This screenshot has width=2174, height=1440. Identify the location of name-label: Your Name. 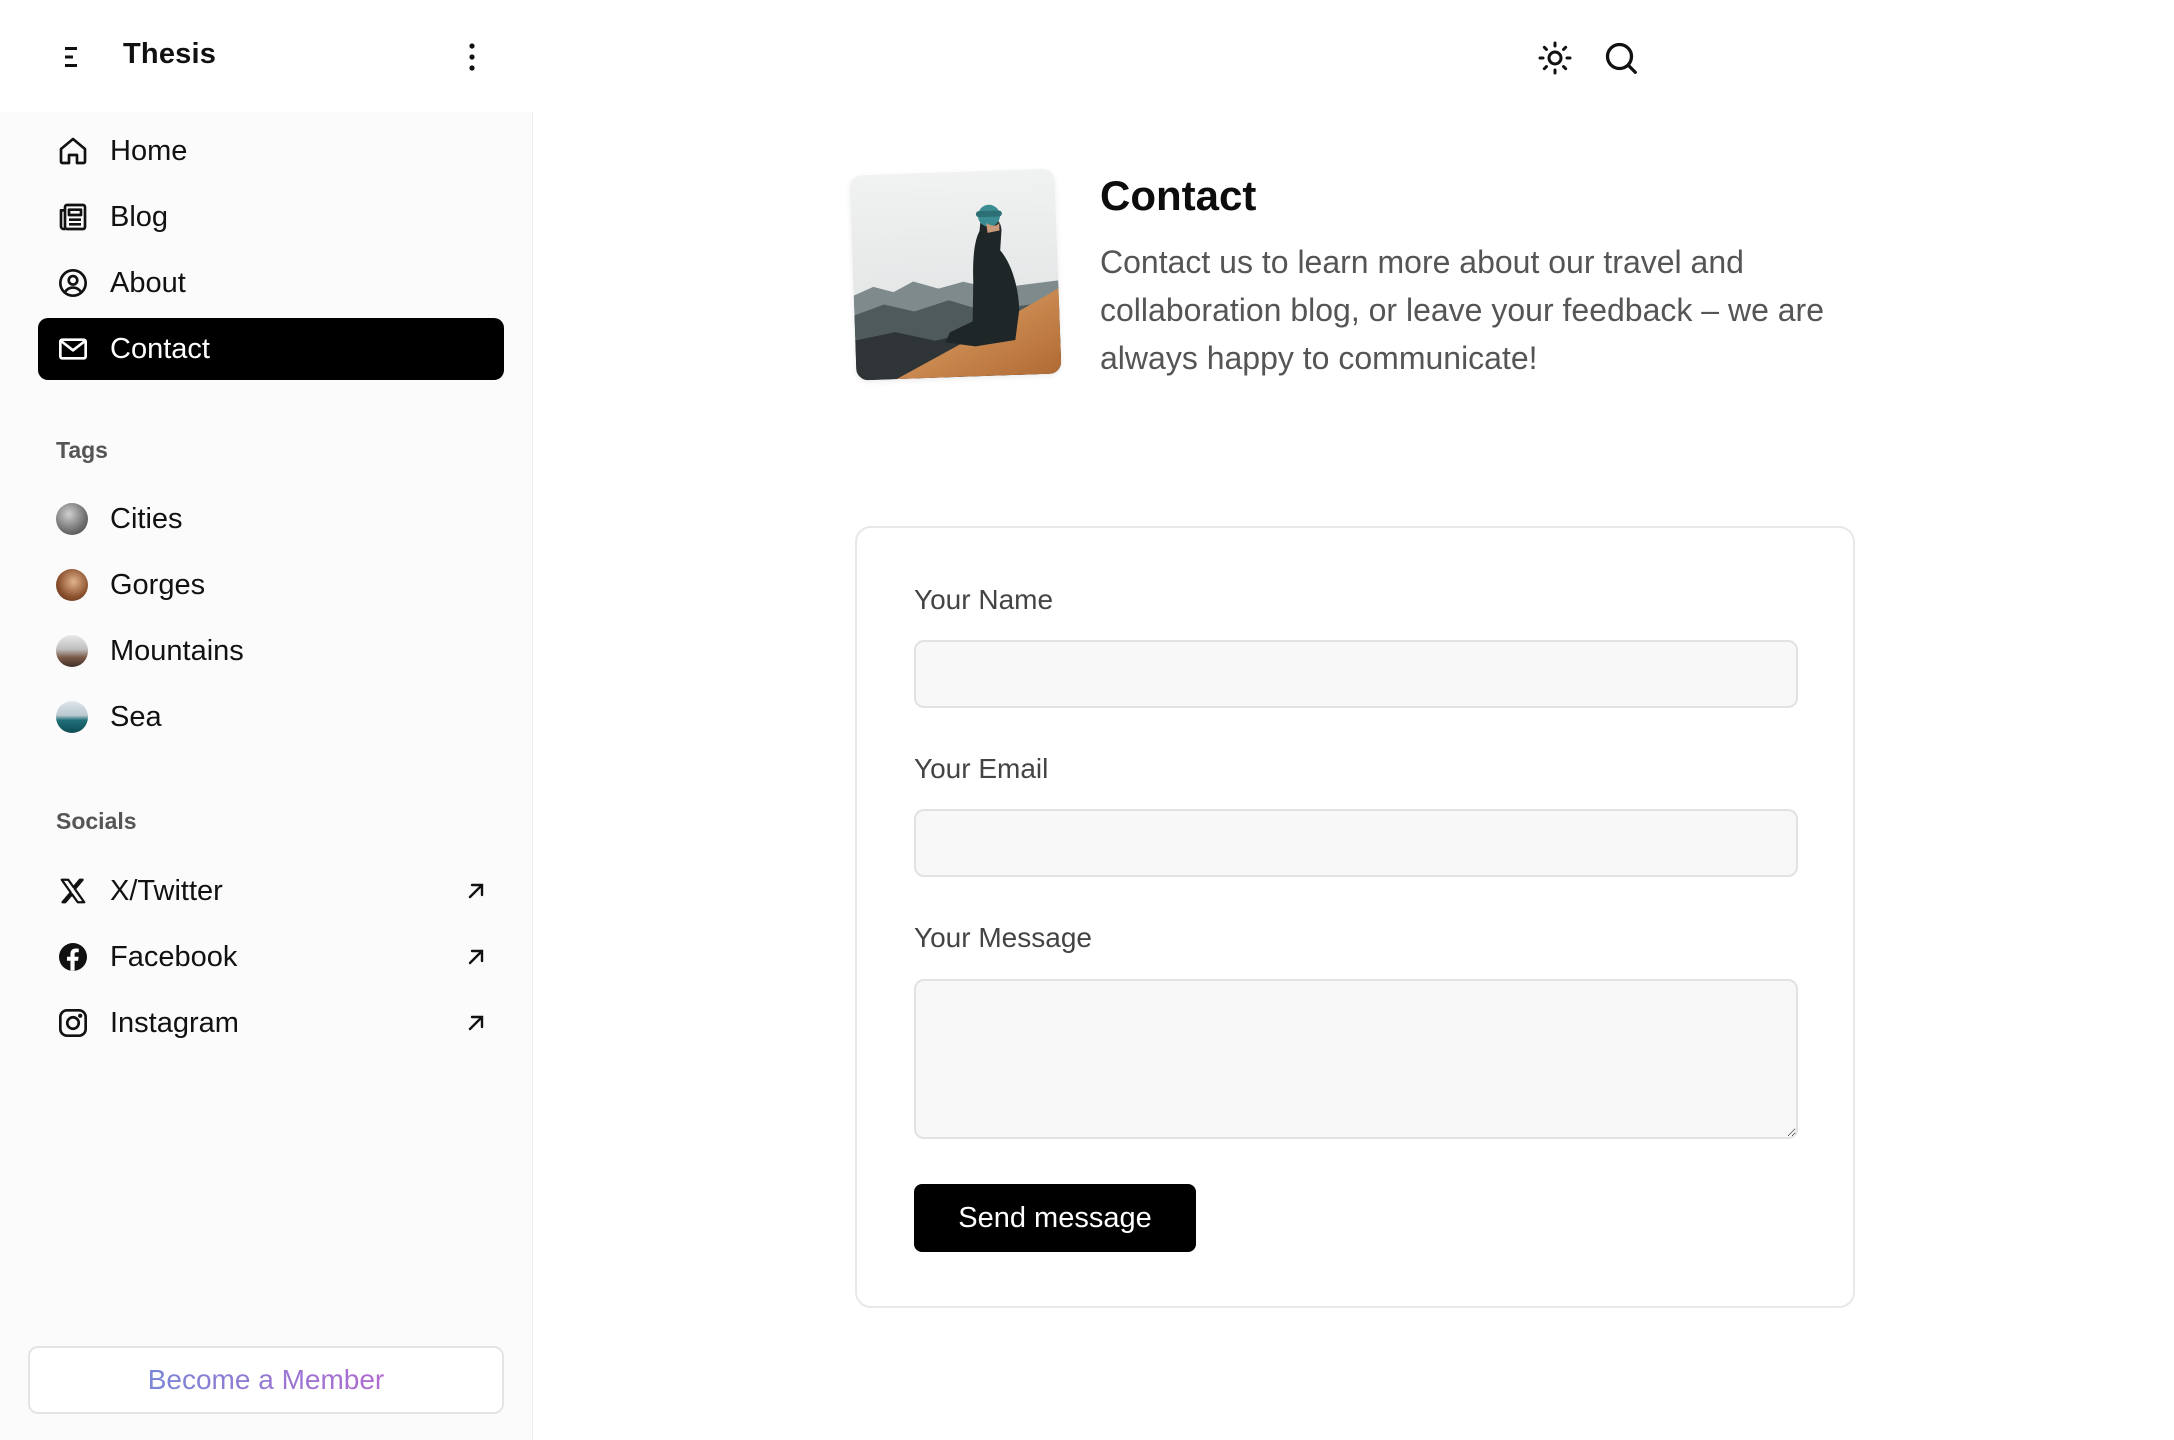
(984, 599).